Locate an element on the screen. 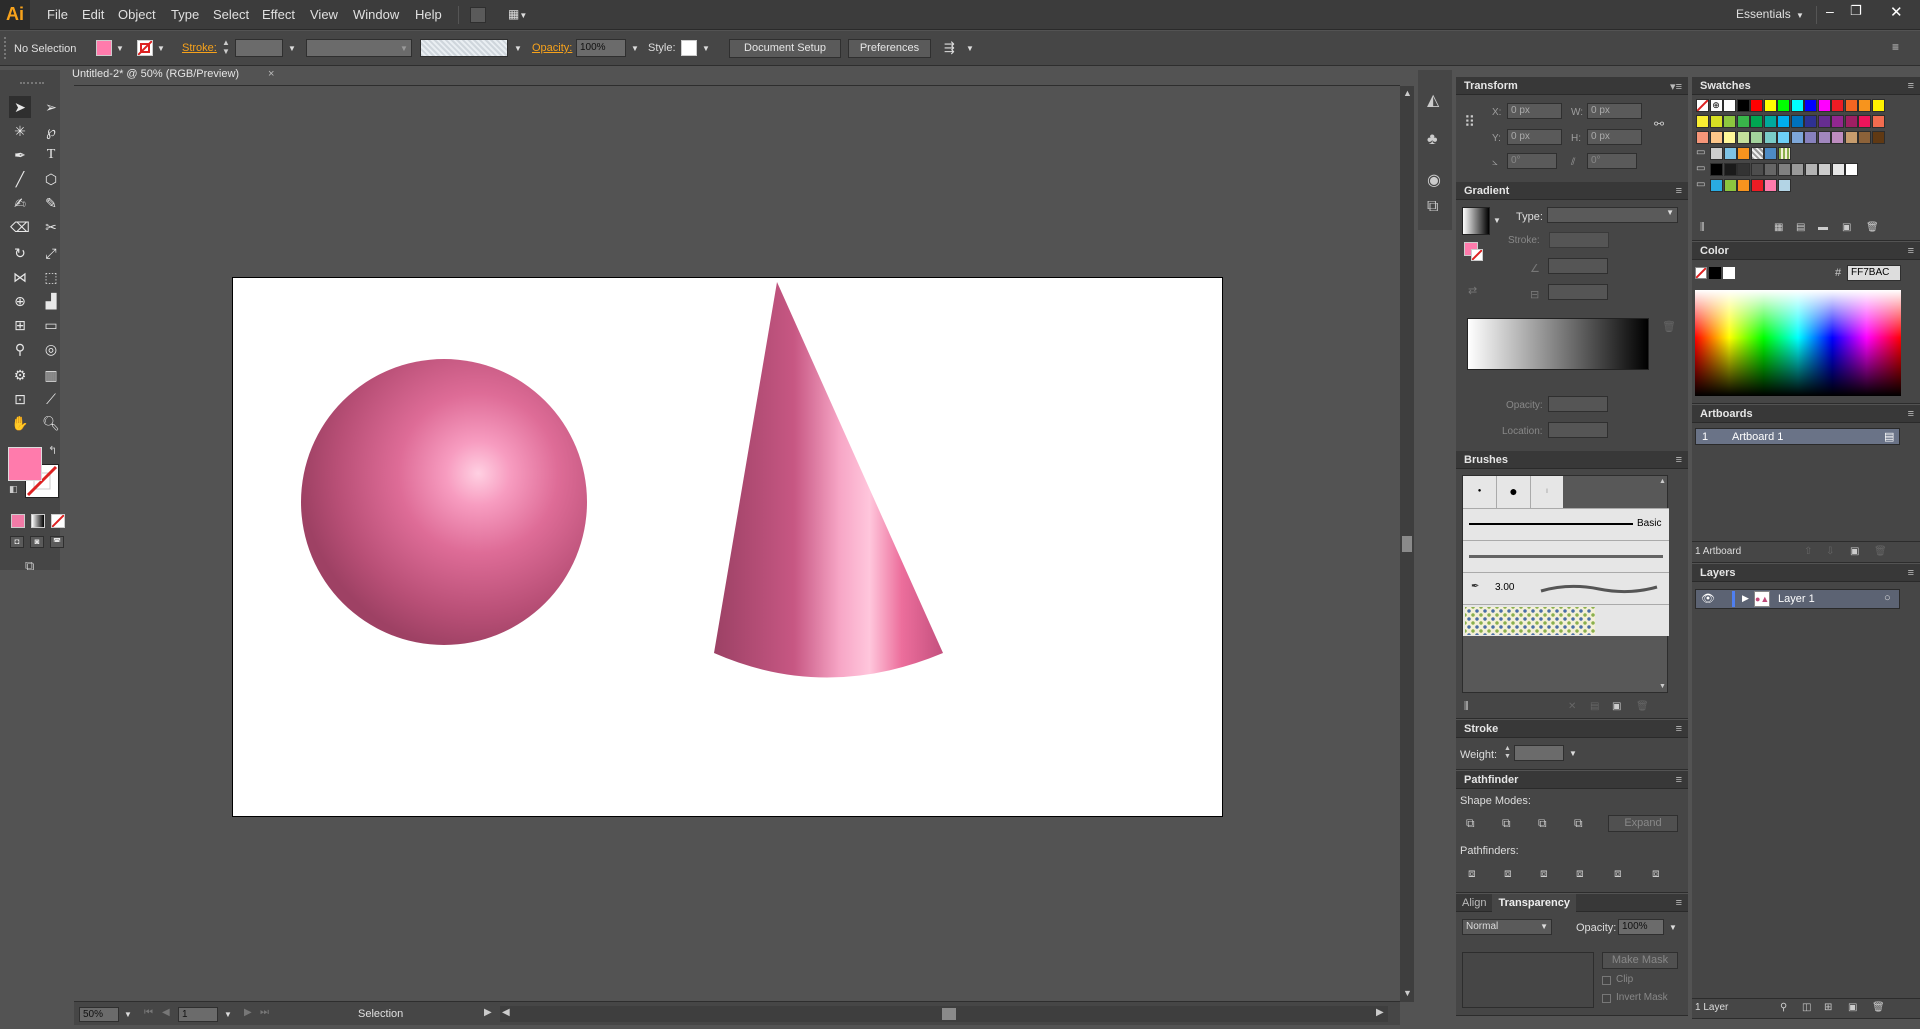  menu-view: View is located at coordinates (324, 14).